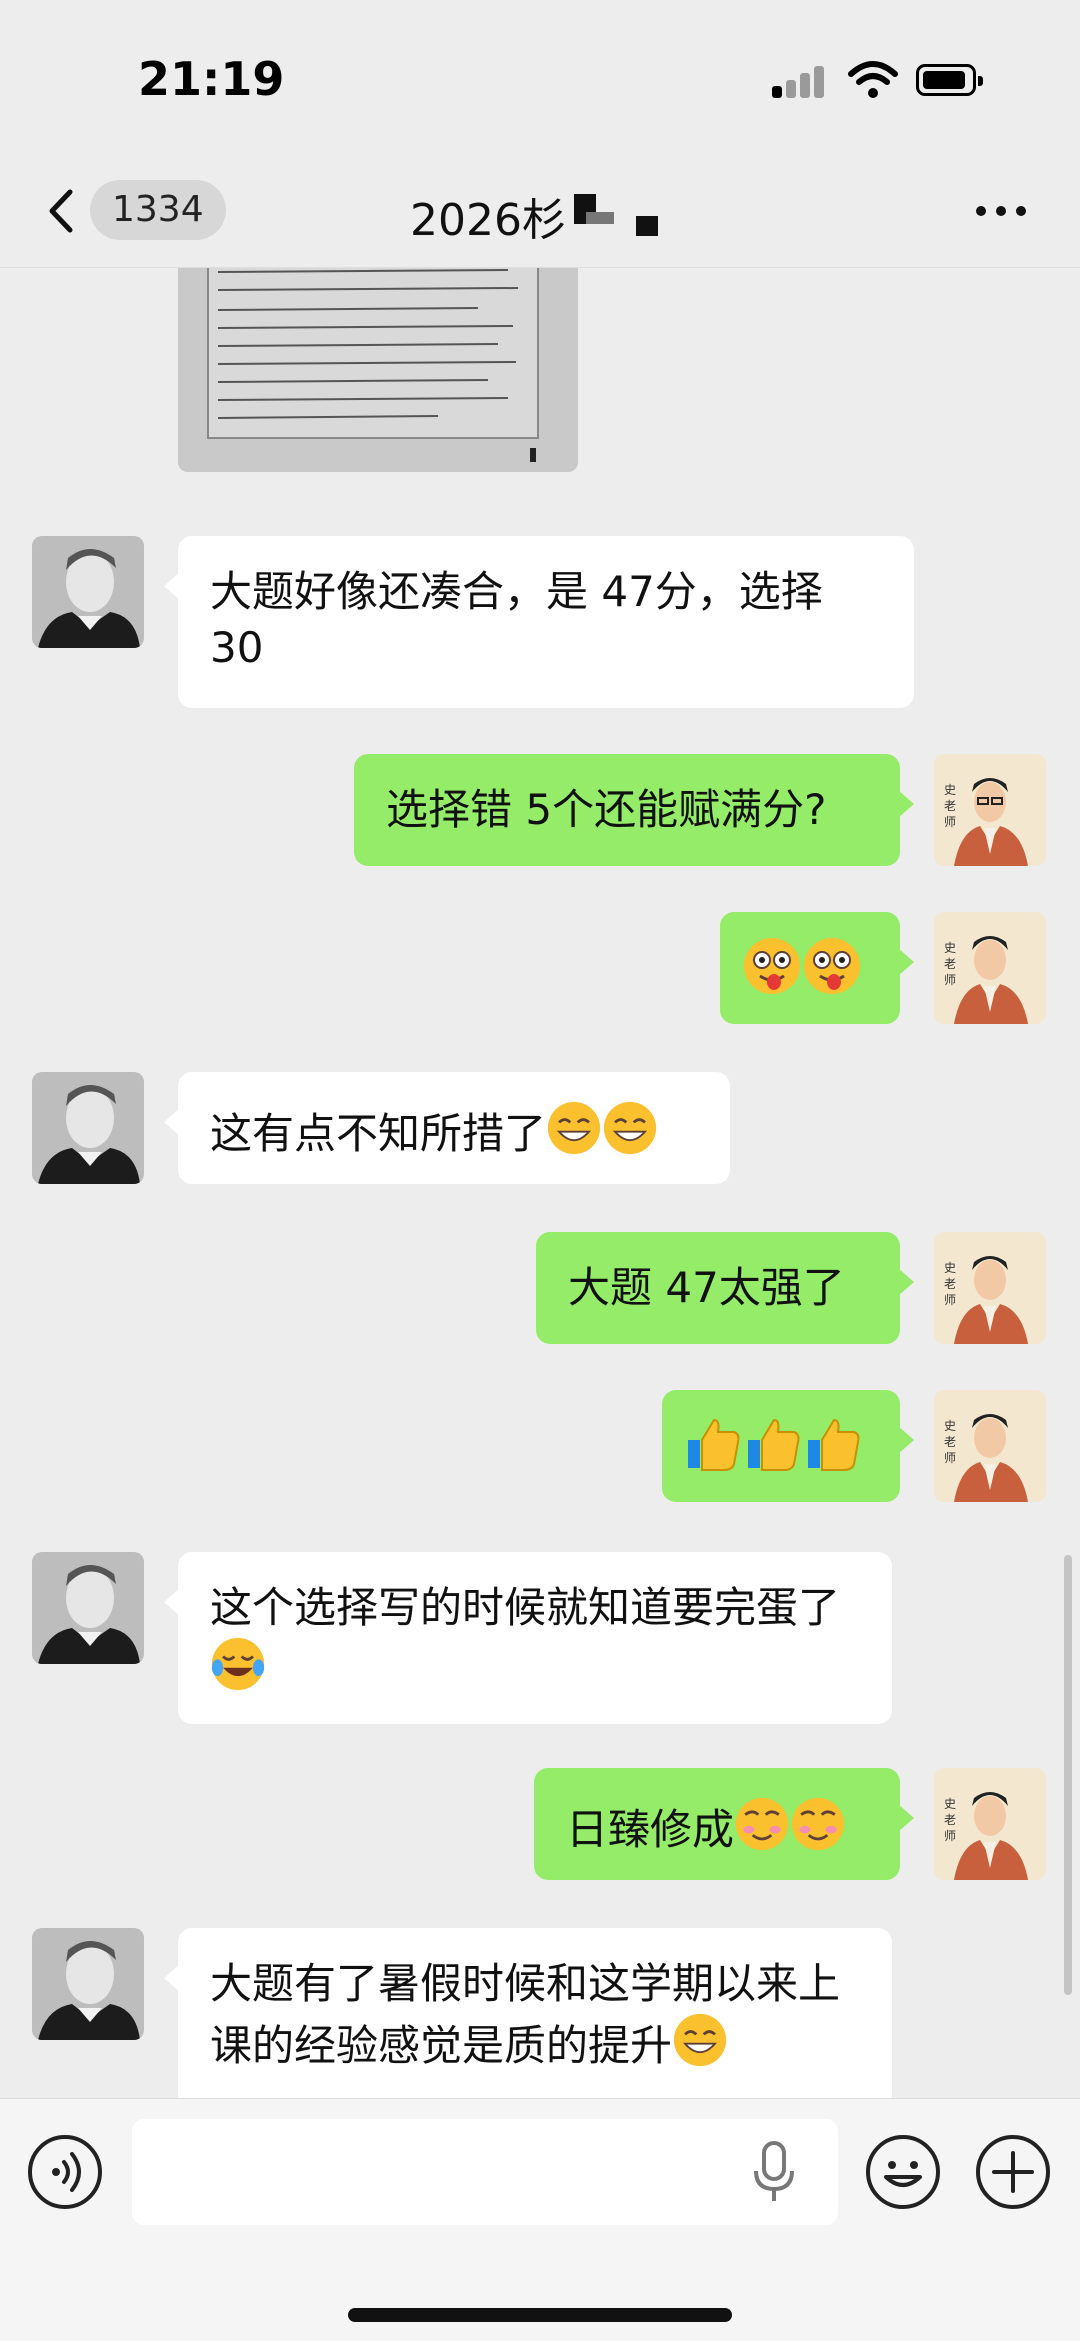  I want to click on chat-header: 1334 2026杉, so click(540, 209).